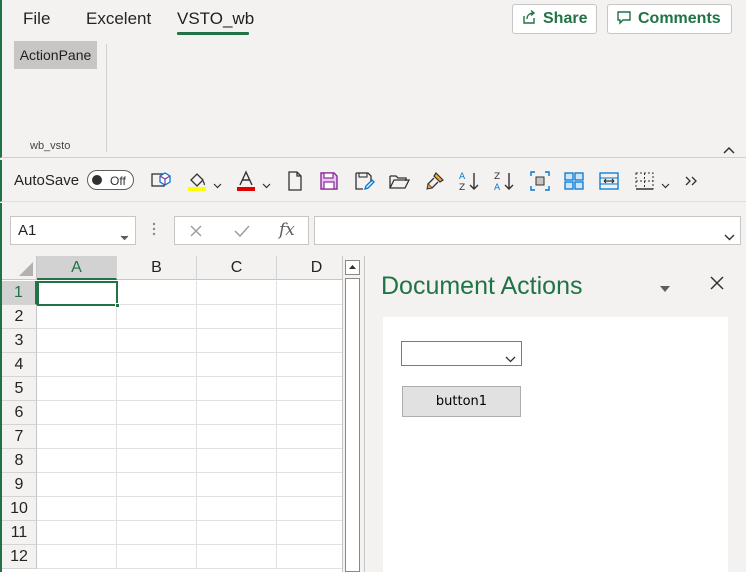 The width and height of the screenshot is (746, 572). What do you see at coordinates (19, 268) in the screenshot?
I see `select-all-corner` at bounding box center [19, 268].